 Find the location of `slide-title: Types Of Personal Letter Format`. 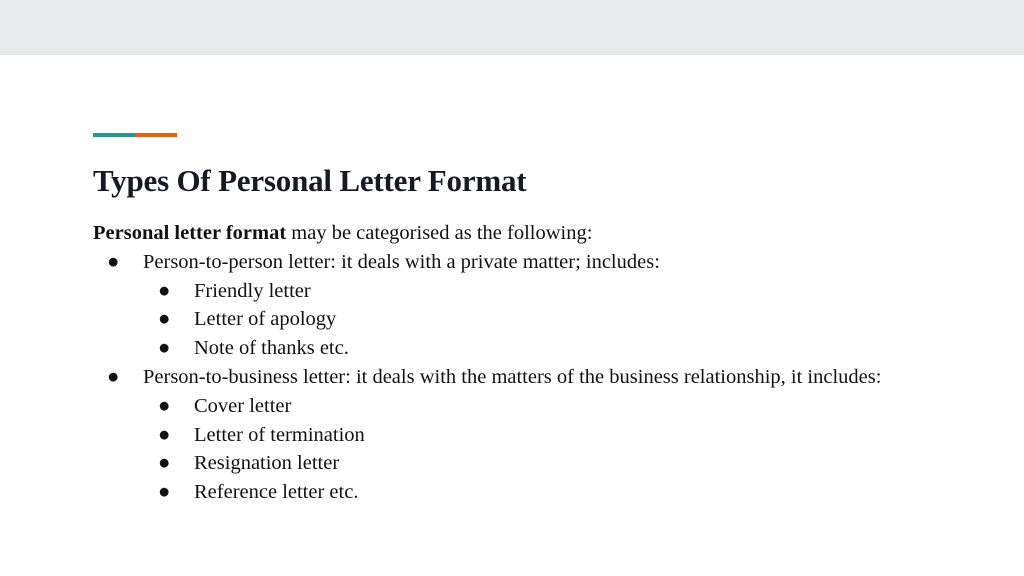

slide-title: Types Of Personal Letter Format is located at coordinates (310, 180).